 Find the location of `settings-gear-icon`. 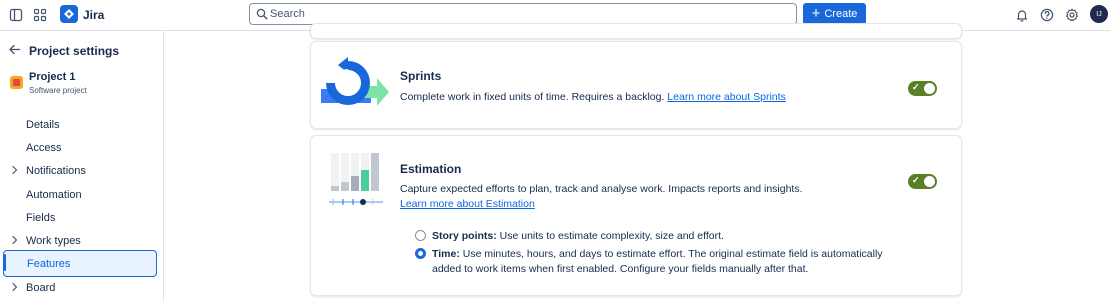

settings-gear-icon is located at coordinates (1072, 15).